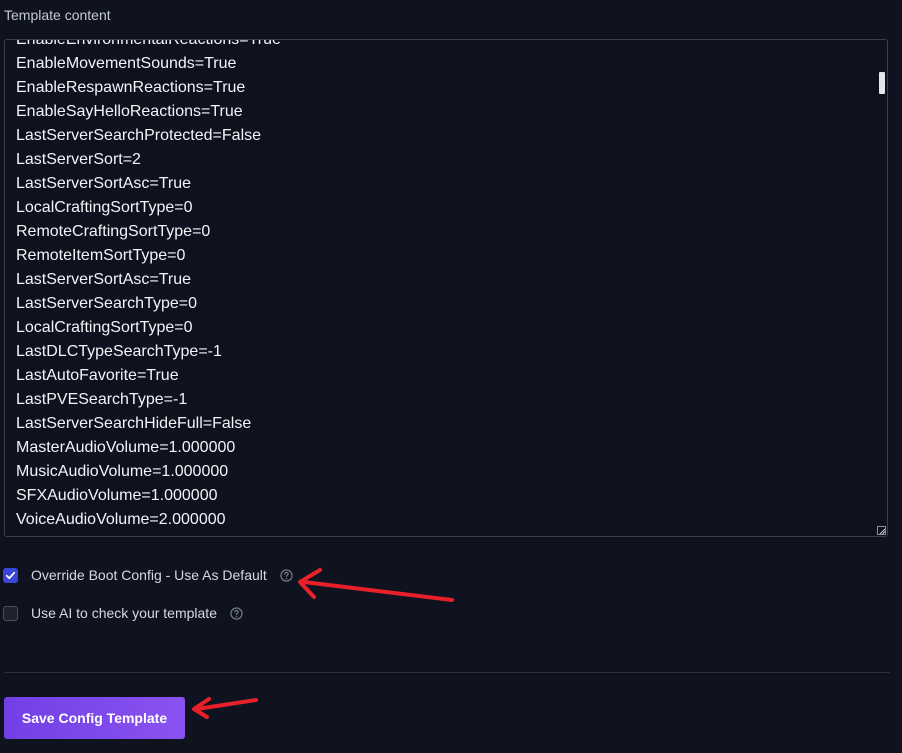 Image resolution: width=902 pixels, height=753 pixels. I want to click on template-line: RemoteItemSortType=0, so click(101, 255).